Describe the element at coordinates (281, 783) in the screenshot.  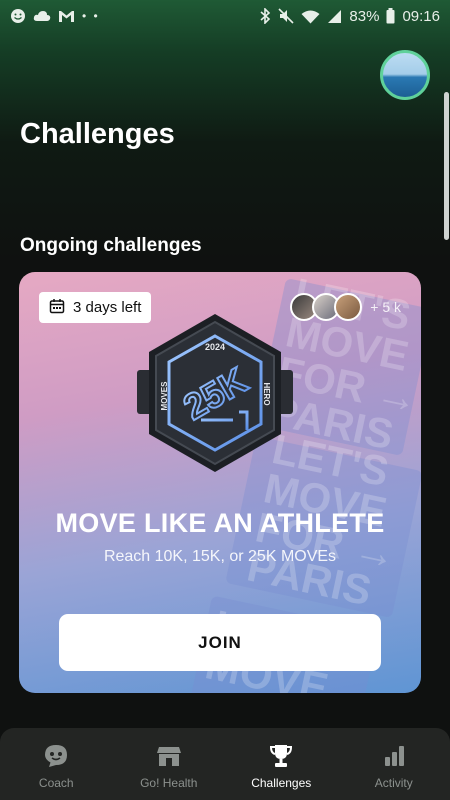
I see `nav-label: Challenges` at that location.